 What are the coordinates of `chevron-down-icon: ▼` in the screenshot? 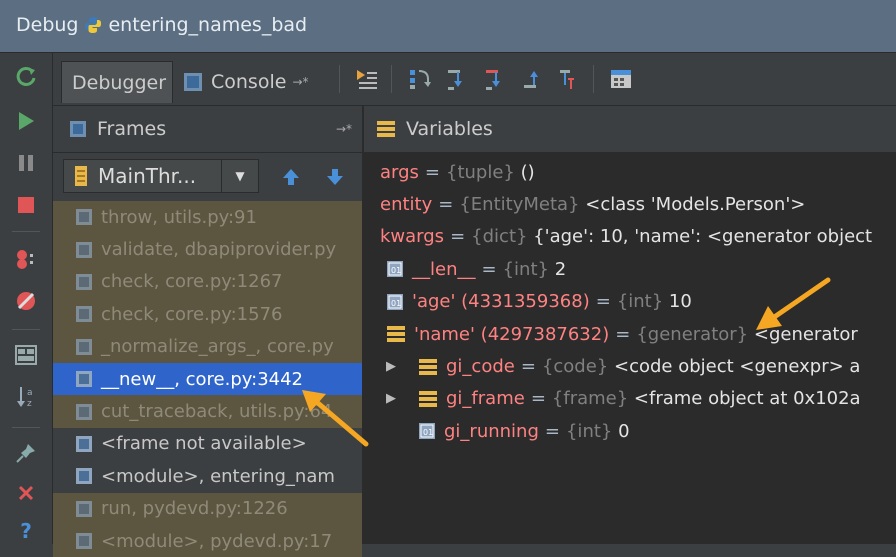 It's located at (239, 176).